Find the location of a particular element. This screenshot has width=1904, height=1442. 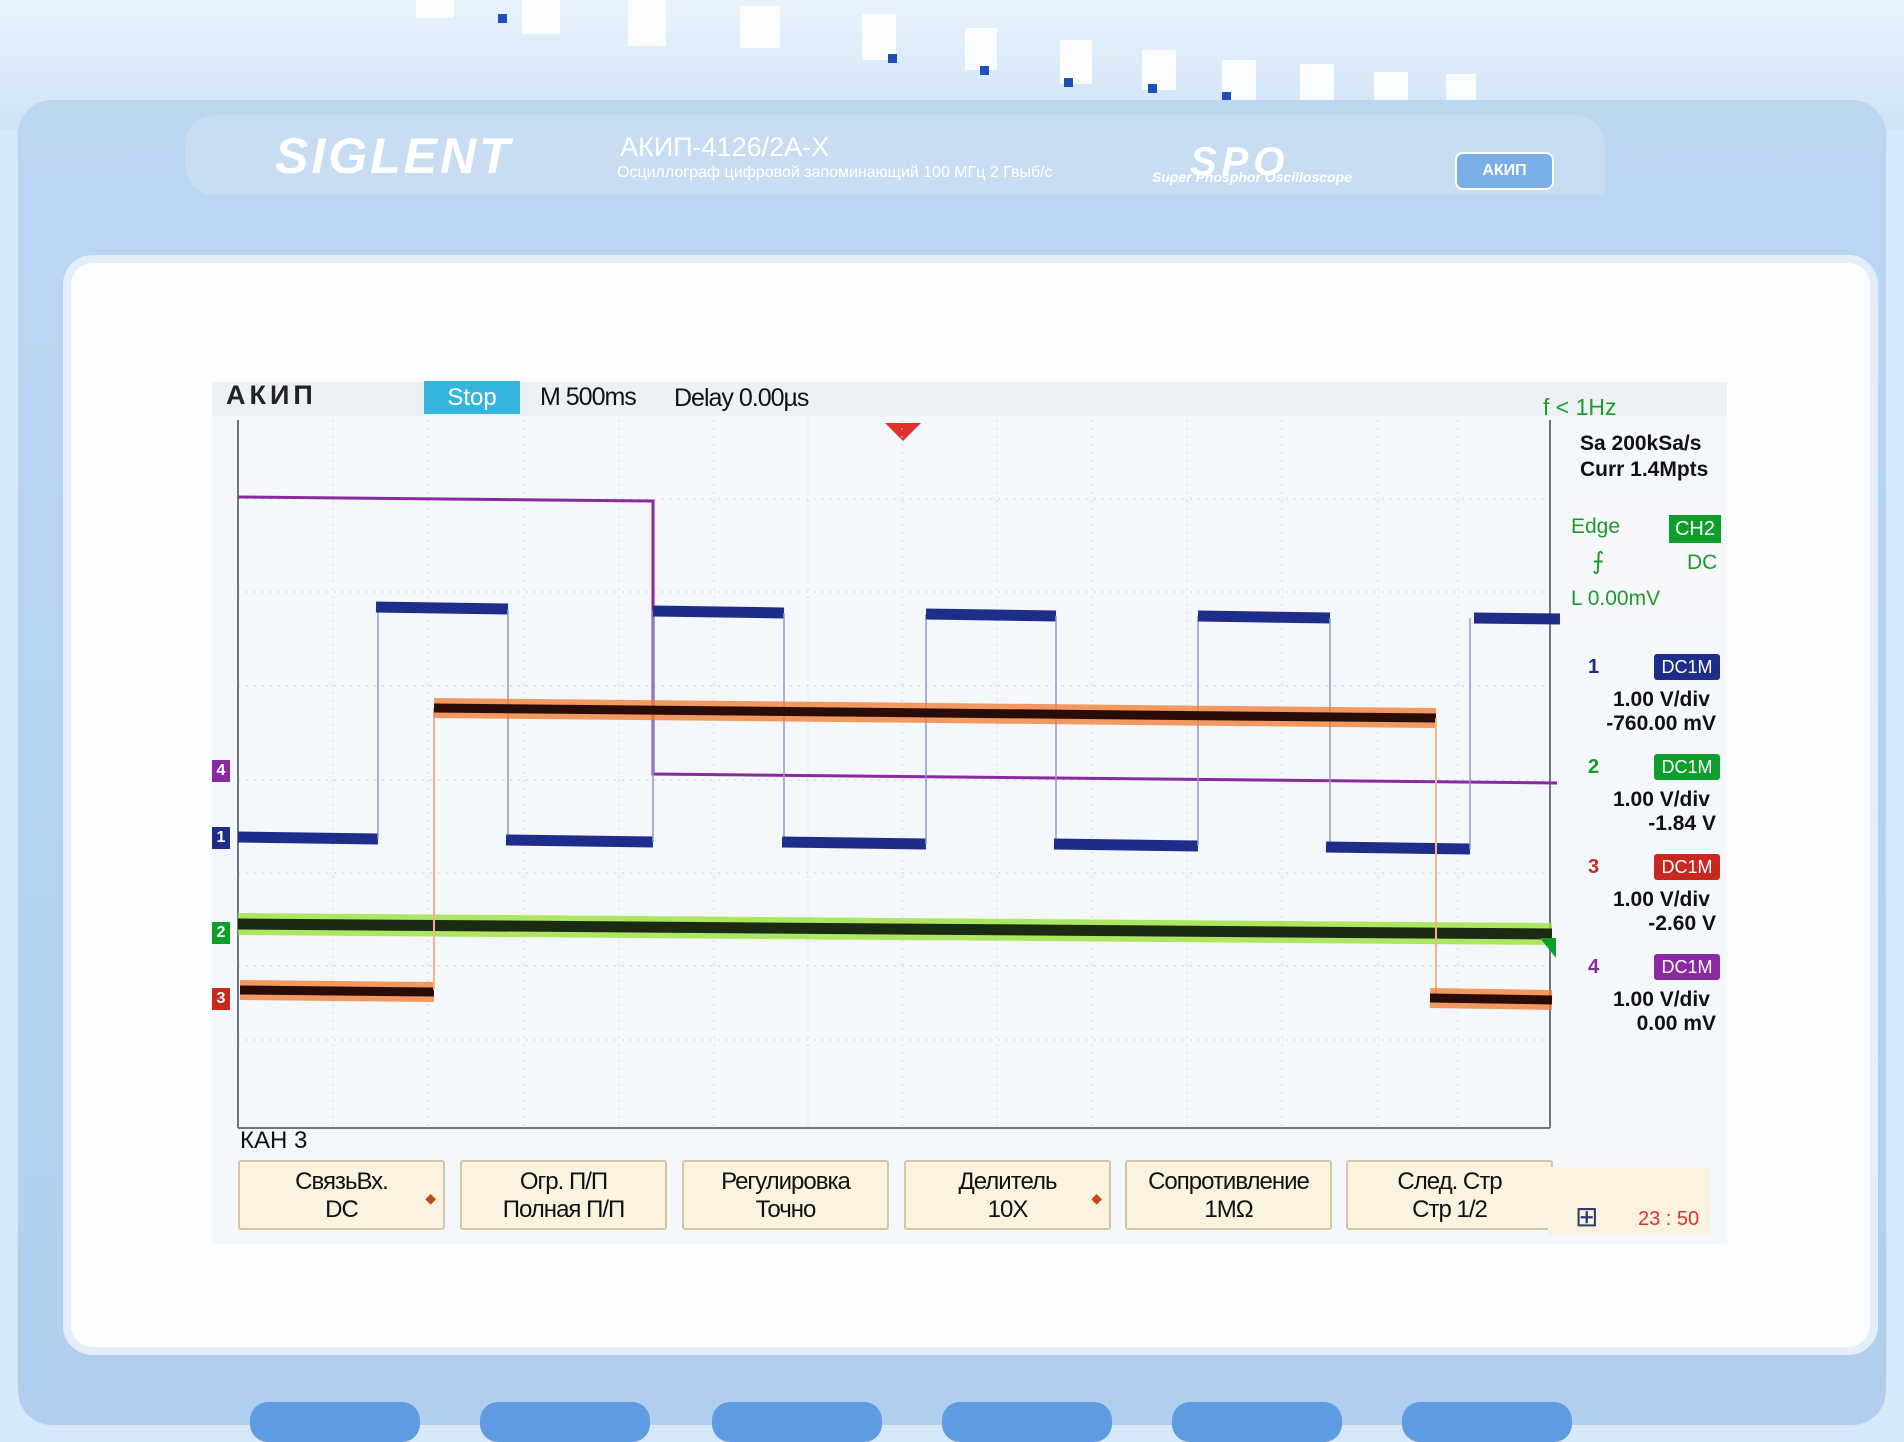

channel-2-marker: 2 is located at coordinates (221, 933).